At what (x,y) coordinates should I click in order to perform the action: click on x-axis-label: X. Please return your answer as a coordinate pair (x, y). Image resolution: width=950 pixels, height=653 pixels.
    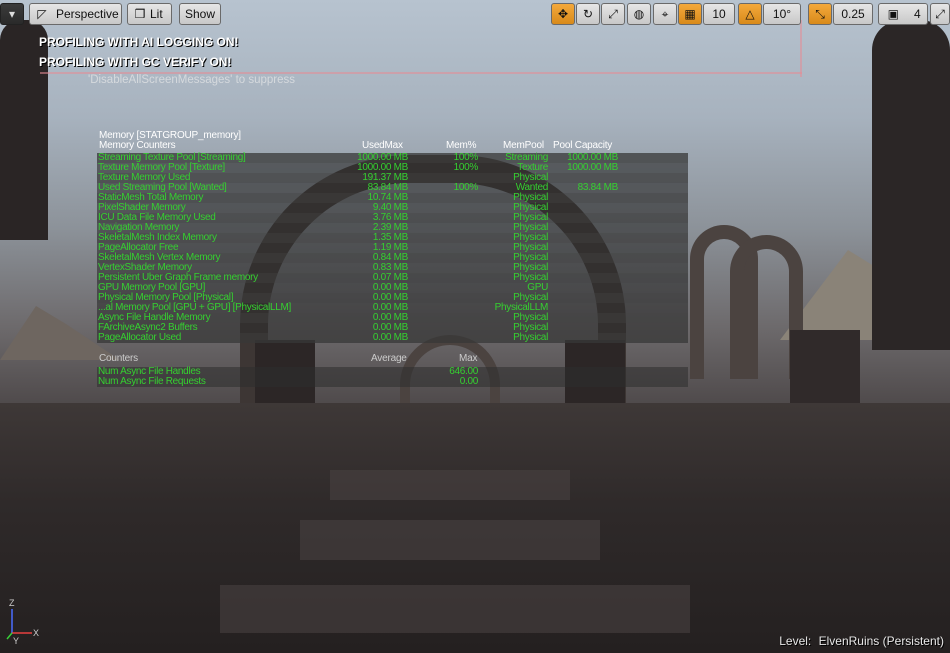
    Looking at the image, I should click on (36, 633).